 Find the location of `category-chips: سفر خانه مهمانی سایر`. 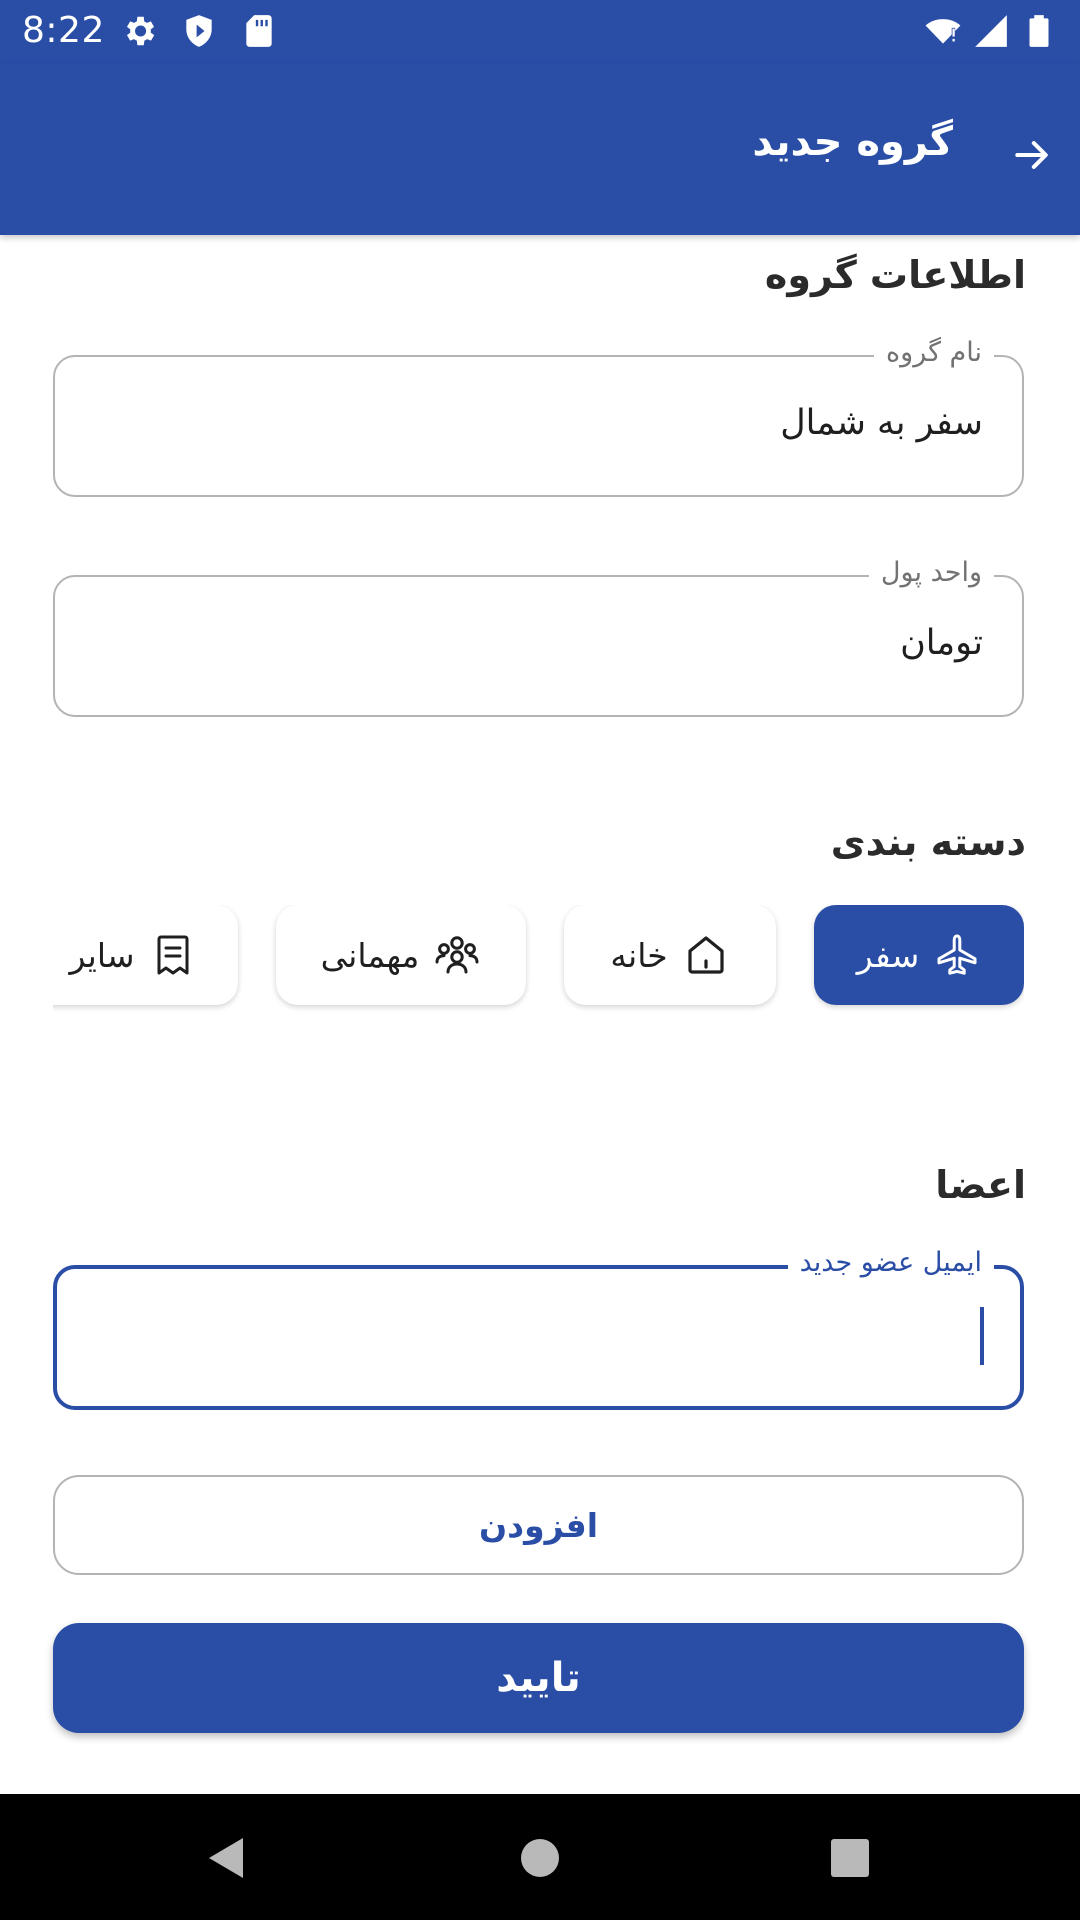

category-chips: سفر خانه مهمانی سایر is located at coordinates (538, 970).